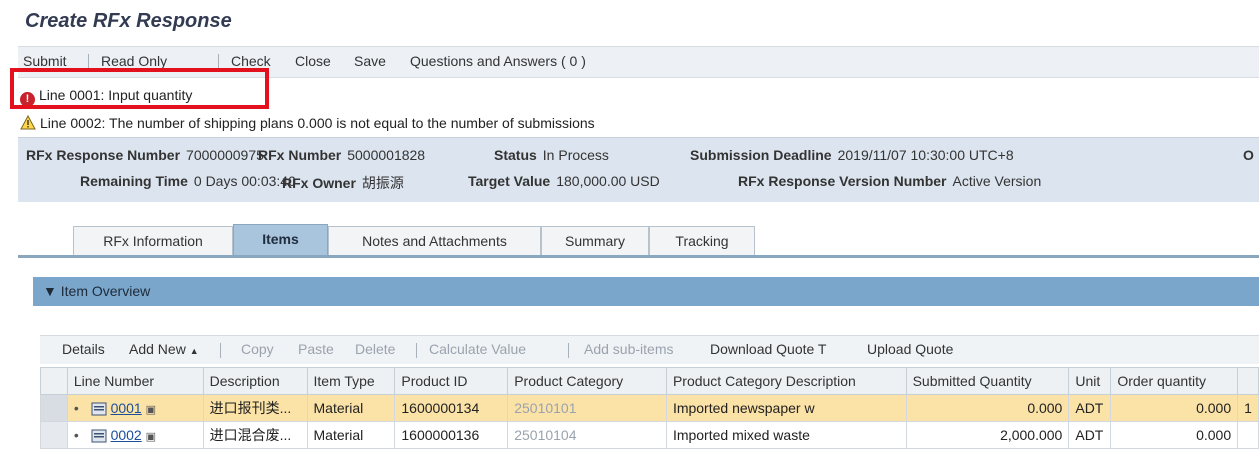 The width and height of the screenshot is (1259, 469). I want to click on product-category-cell: 25010101, so click(587, 408).